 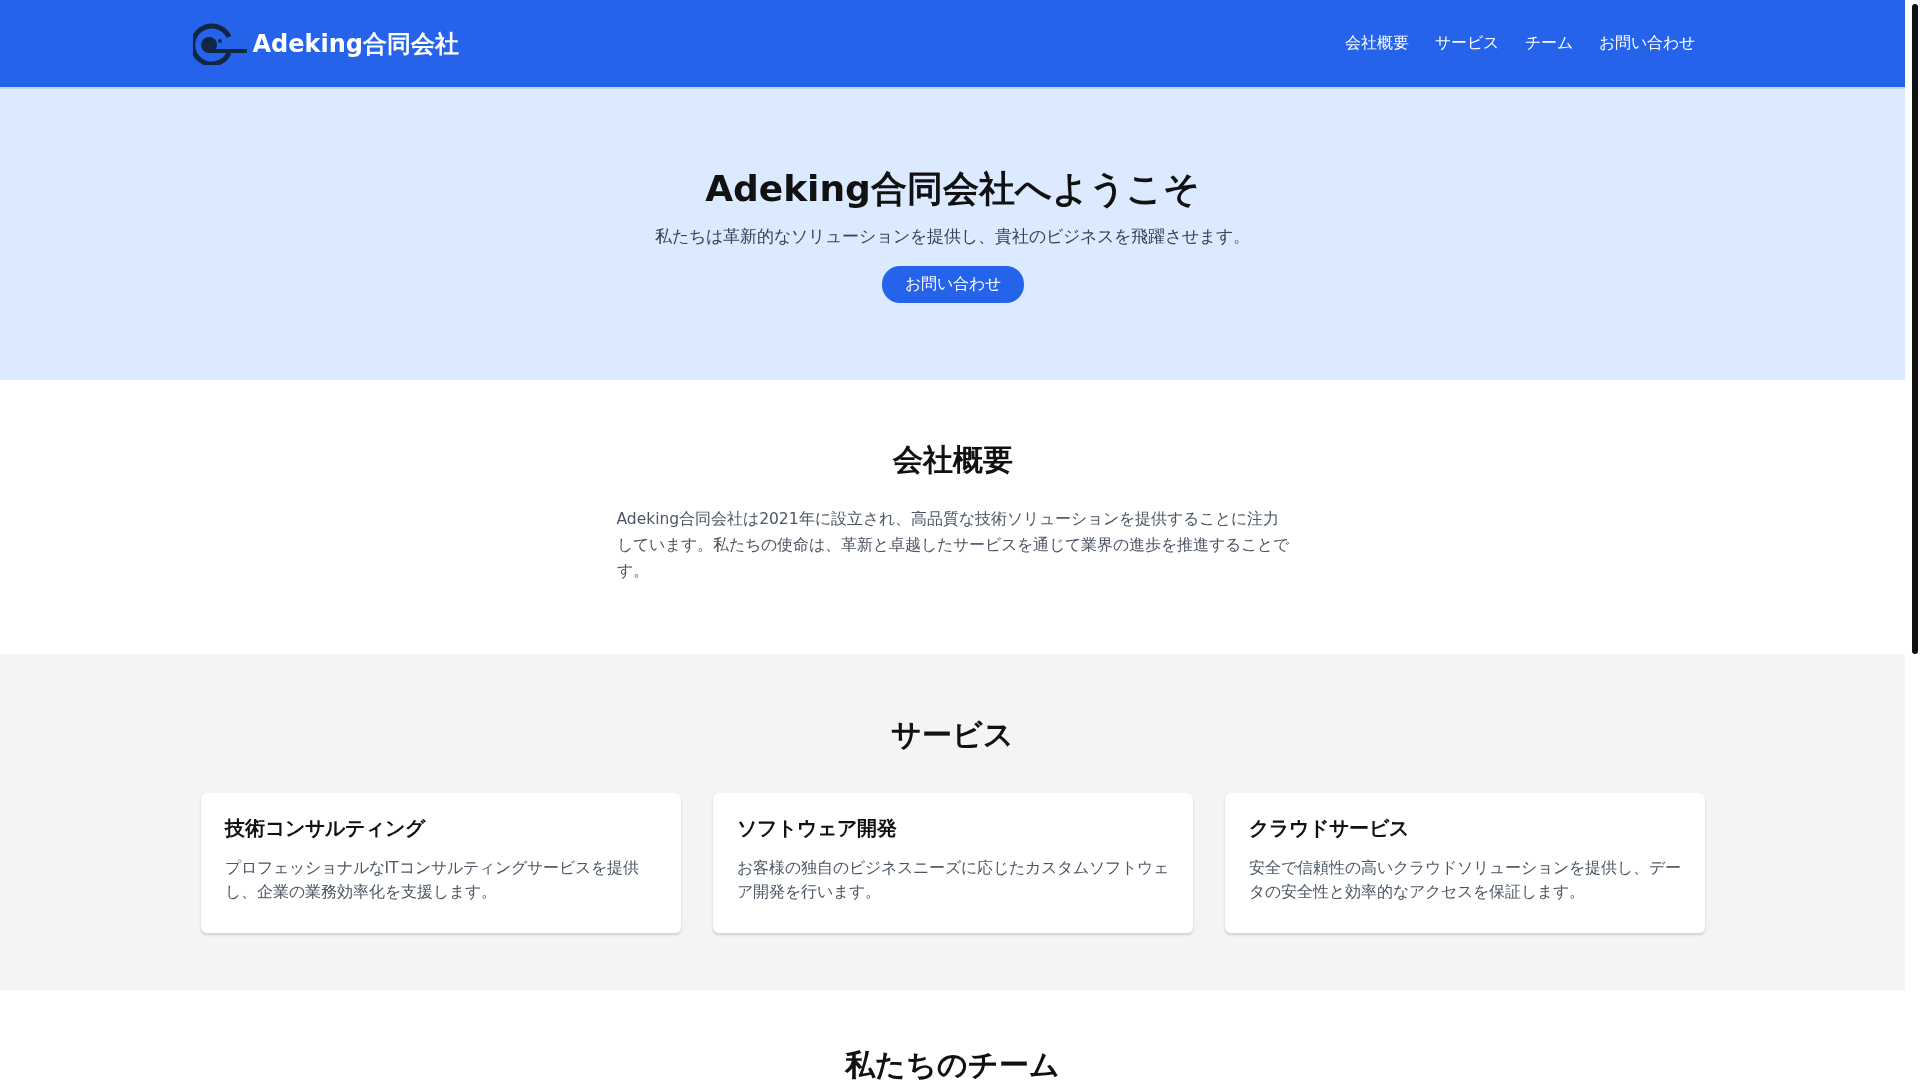 What do you see at coordinates (1646, 43) in the screenshot?
I see `nav-link: お問い合わせ` at bounding box center [1646, 43].